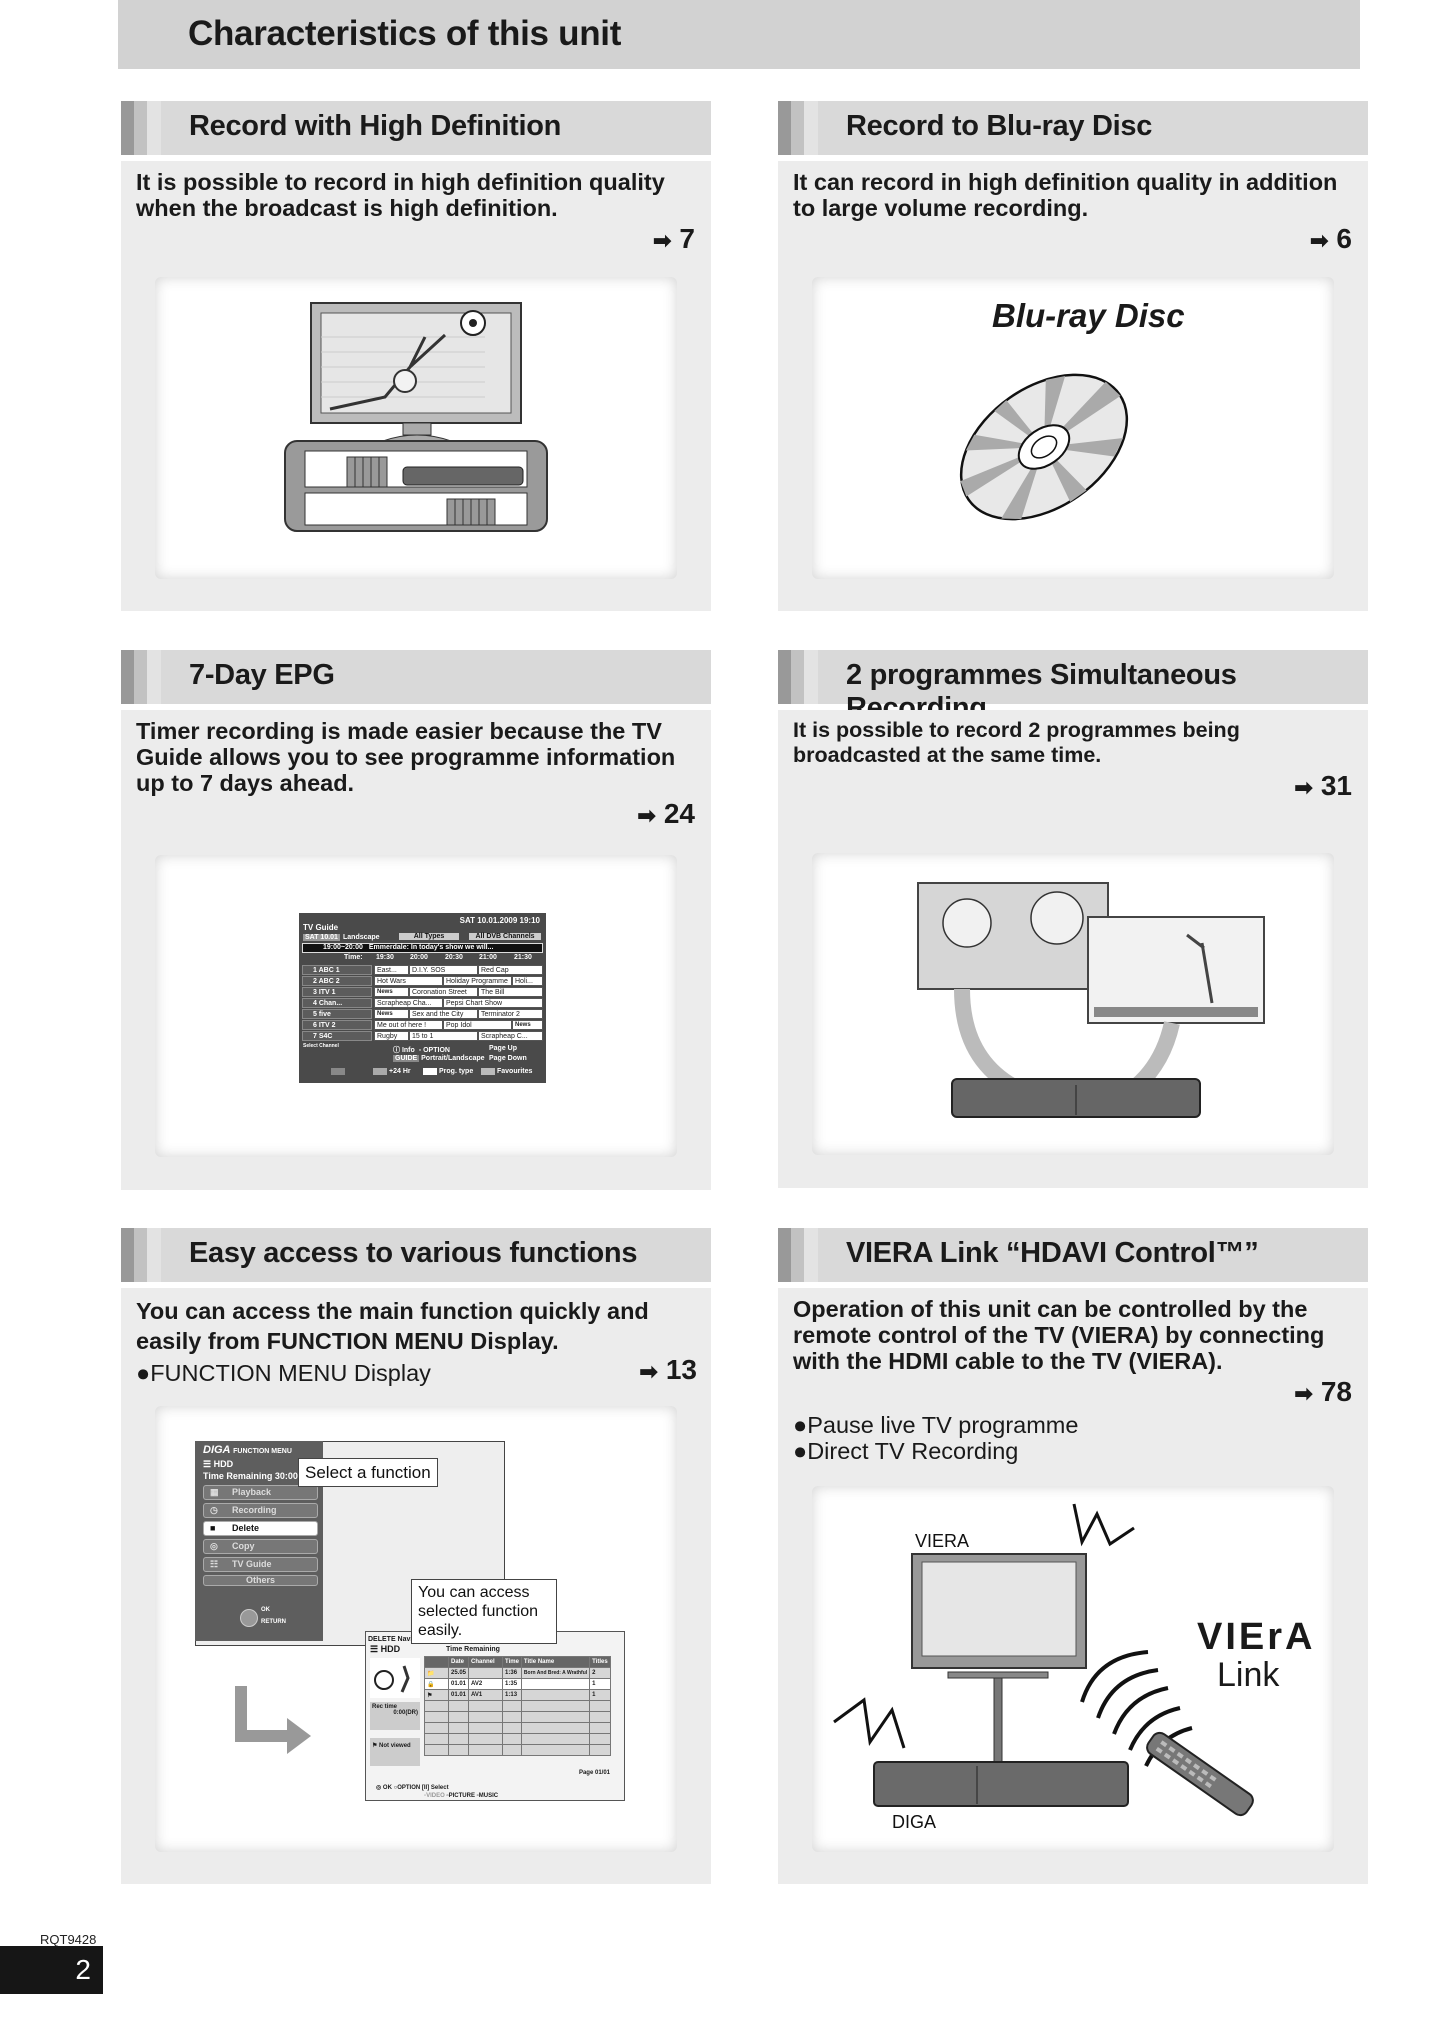  Describe the element at coordinates (260, 1492) in the screenshot. I see `menu-item-playback: ▦ Playback` at that location.